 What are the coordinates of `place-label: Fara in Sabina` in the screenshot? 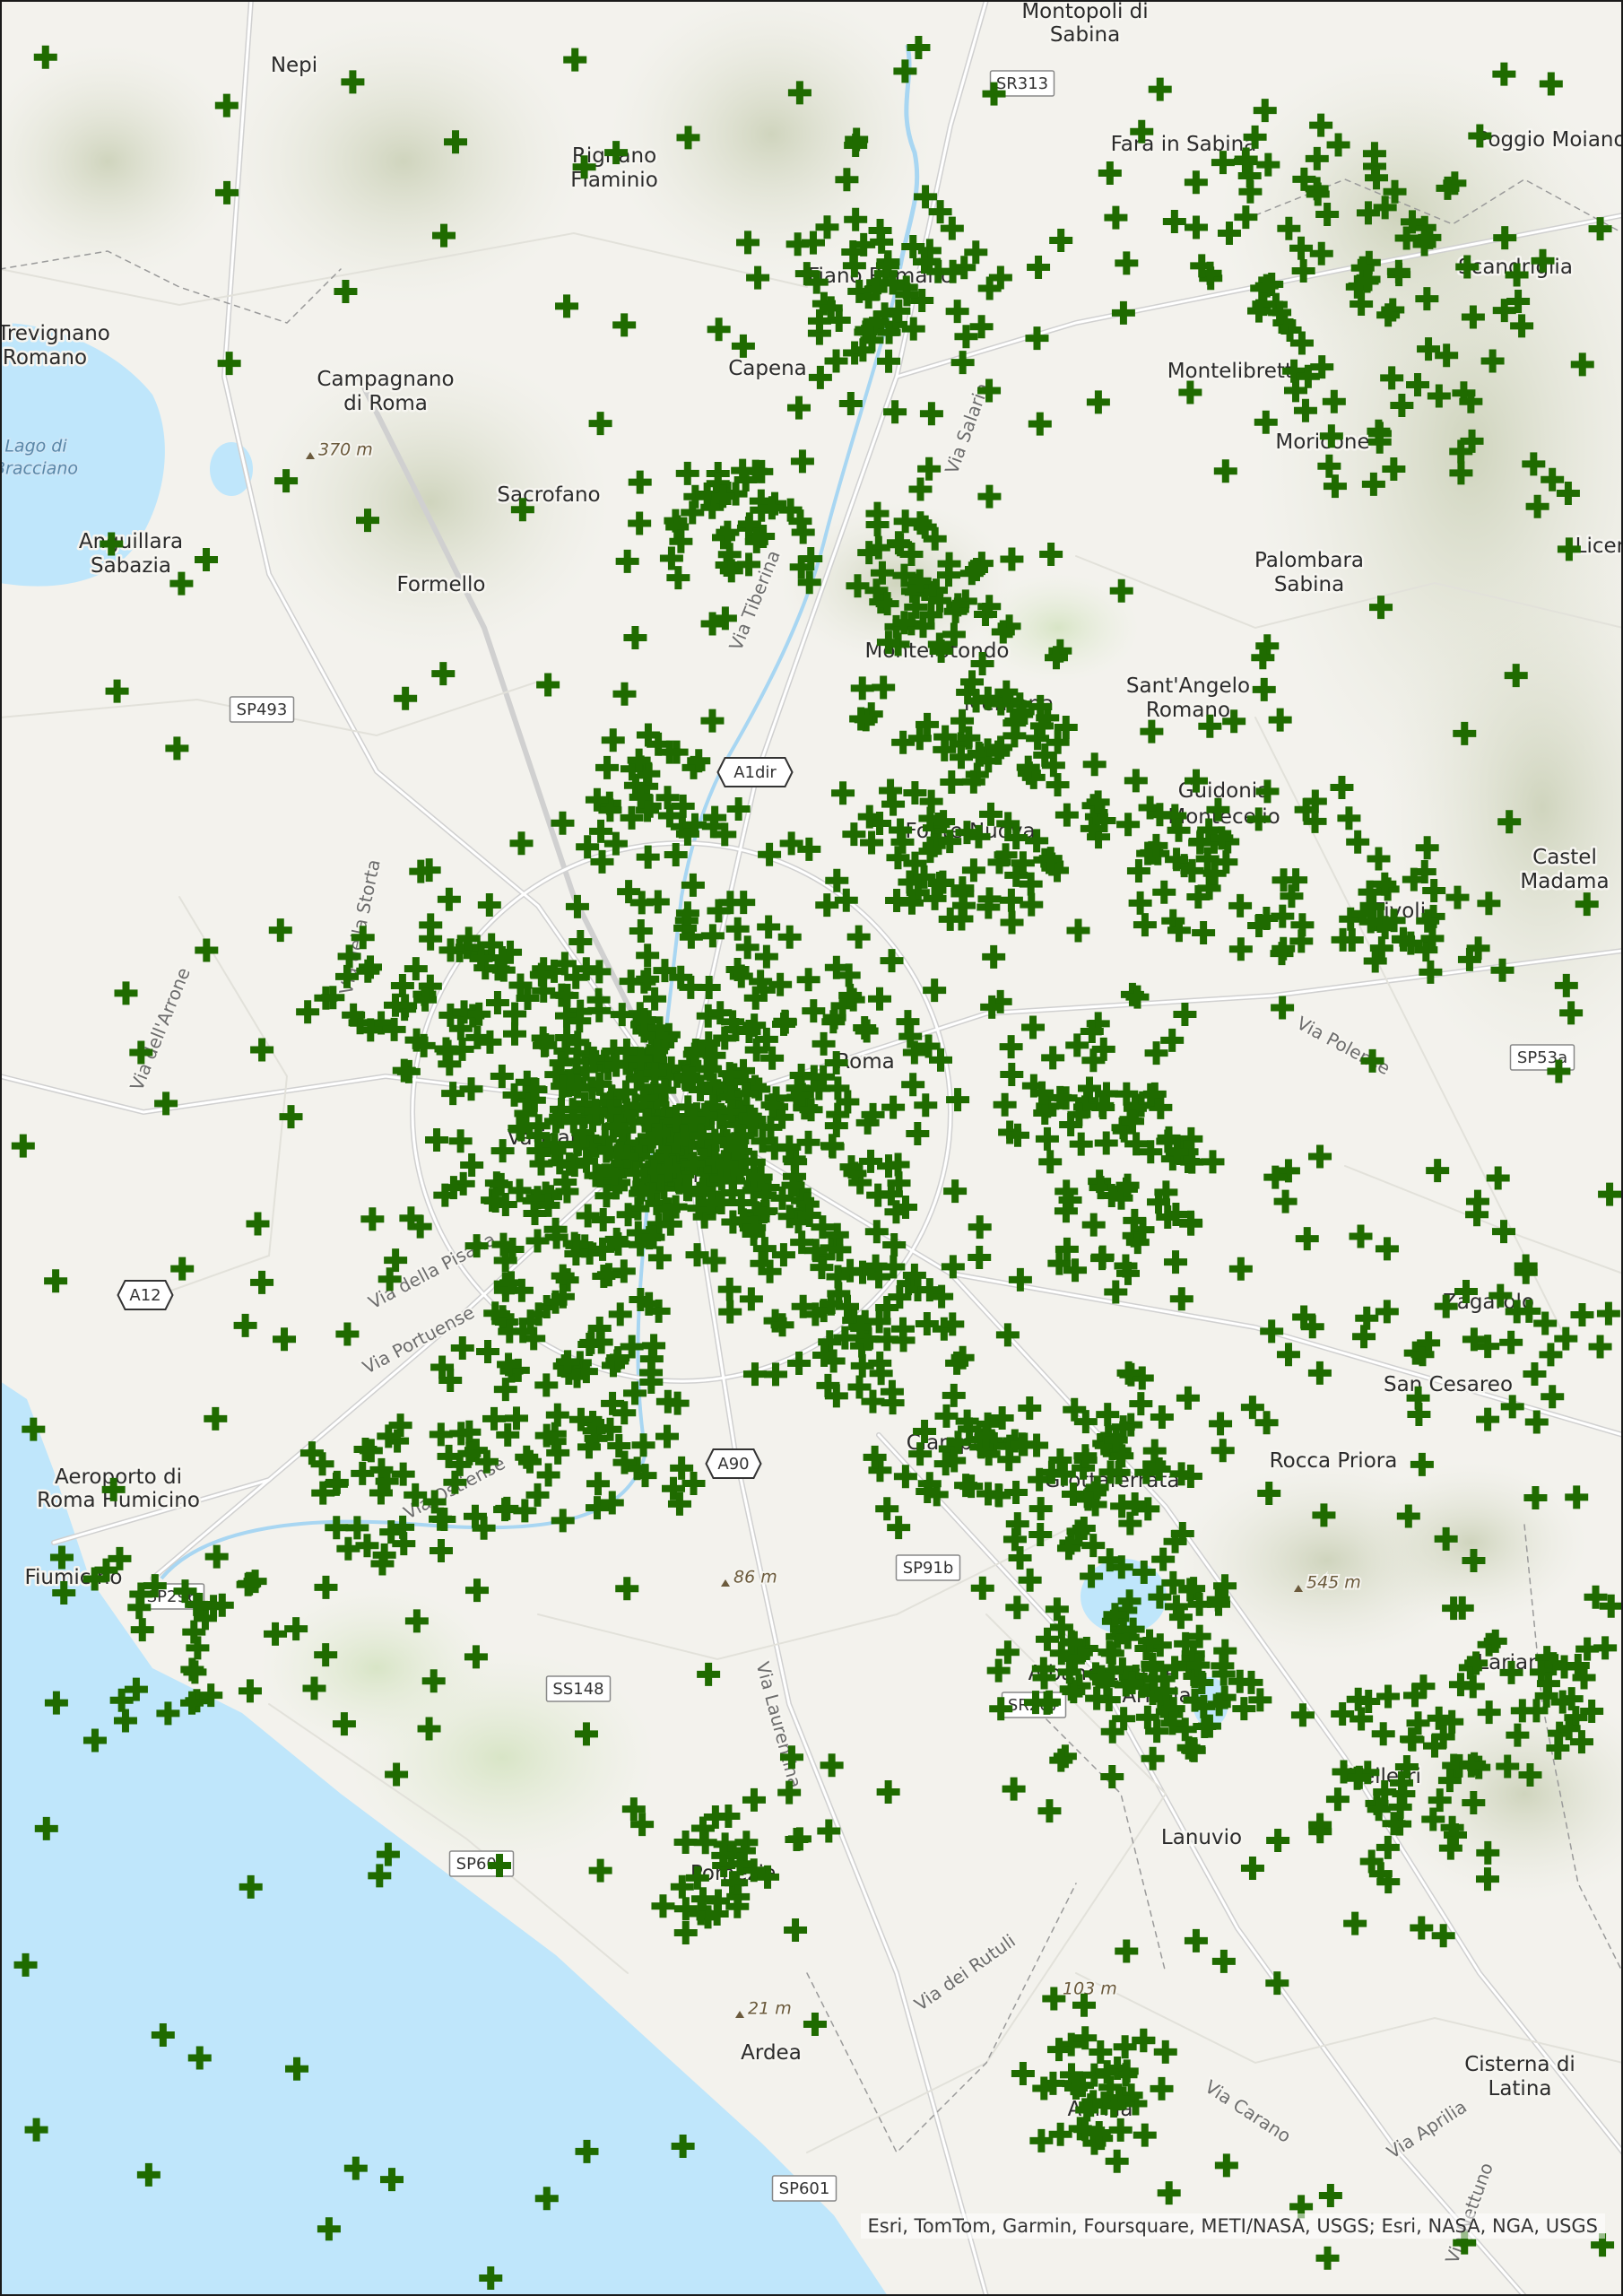 It's located at (1184, 144).